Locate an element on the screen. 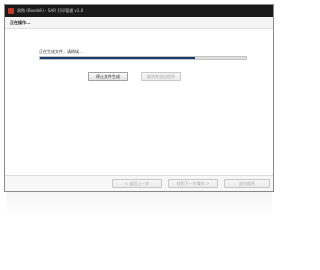  footer-bar: < 返回上一步 转到下一步操作 > 退出程序 is located at coordinates (139, 183).